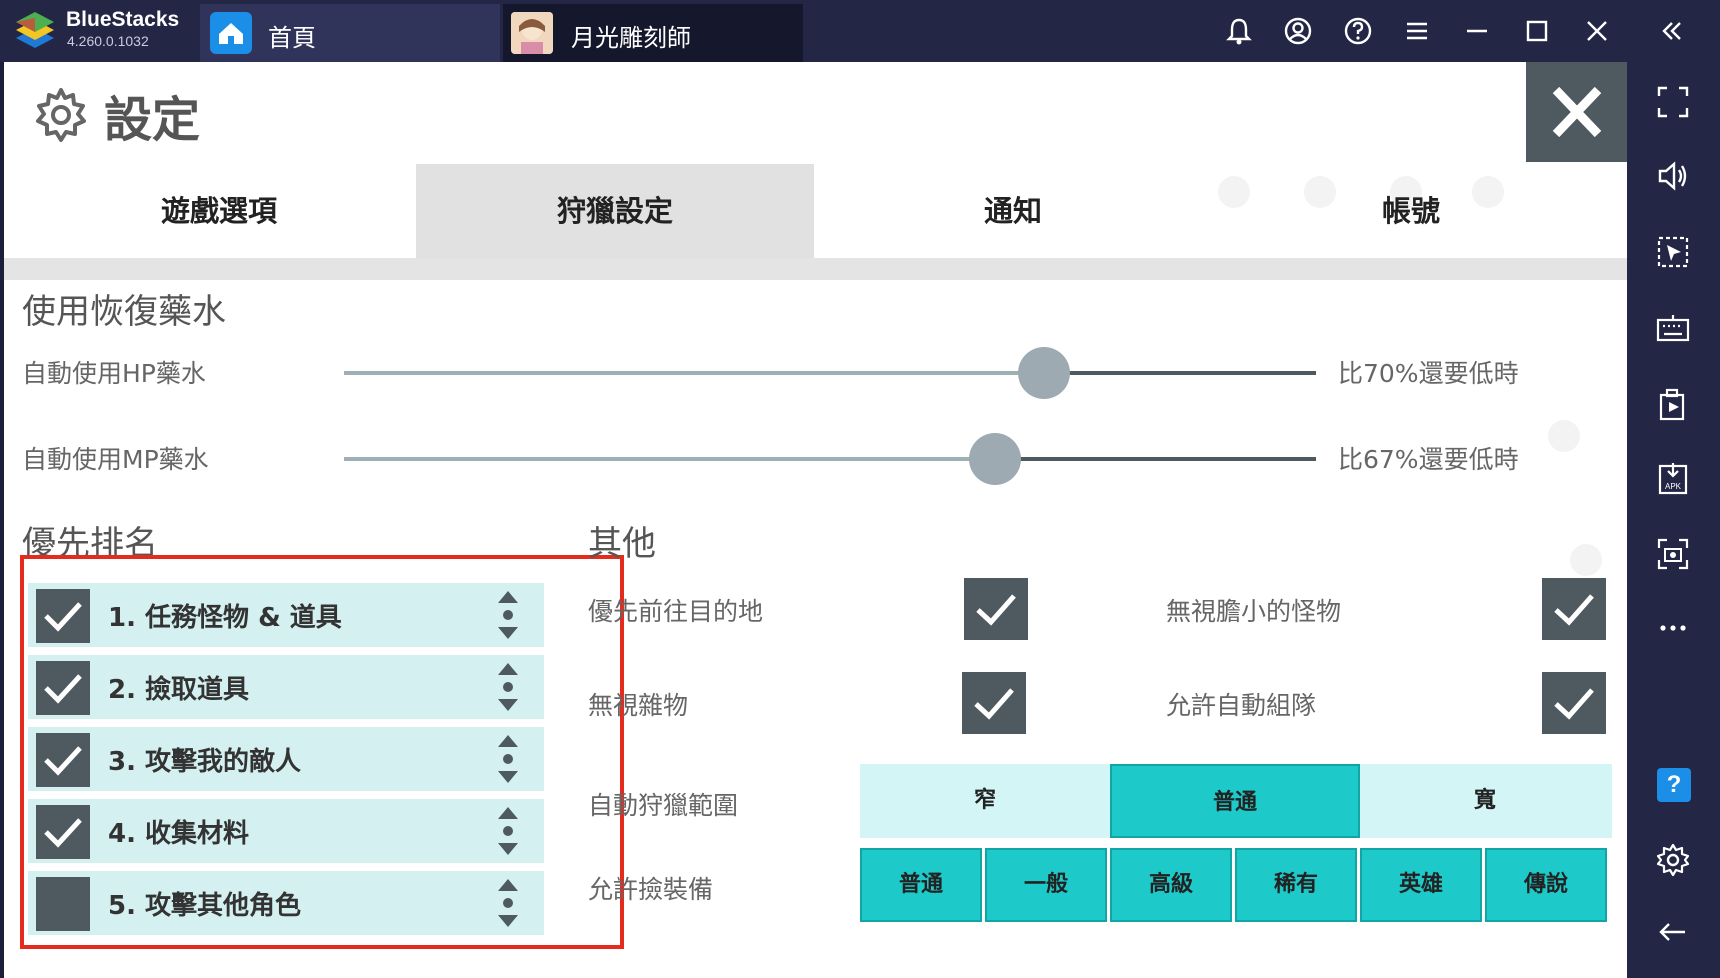 Image resolution: width=1720 pixels, height=978 pixels. Describe the element at coordinates (1417, 31) in the screenshot. I see `menu-icon` at that location.